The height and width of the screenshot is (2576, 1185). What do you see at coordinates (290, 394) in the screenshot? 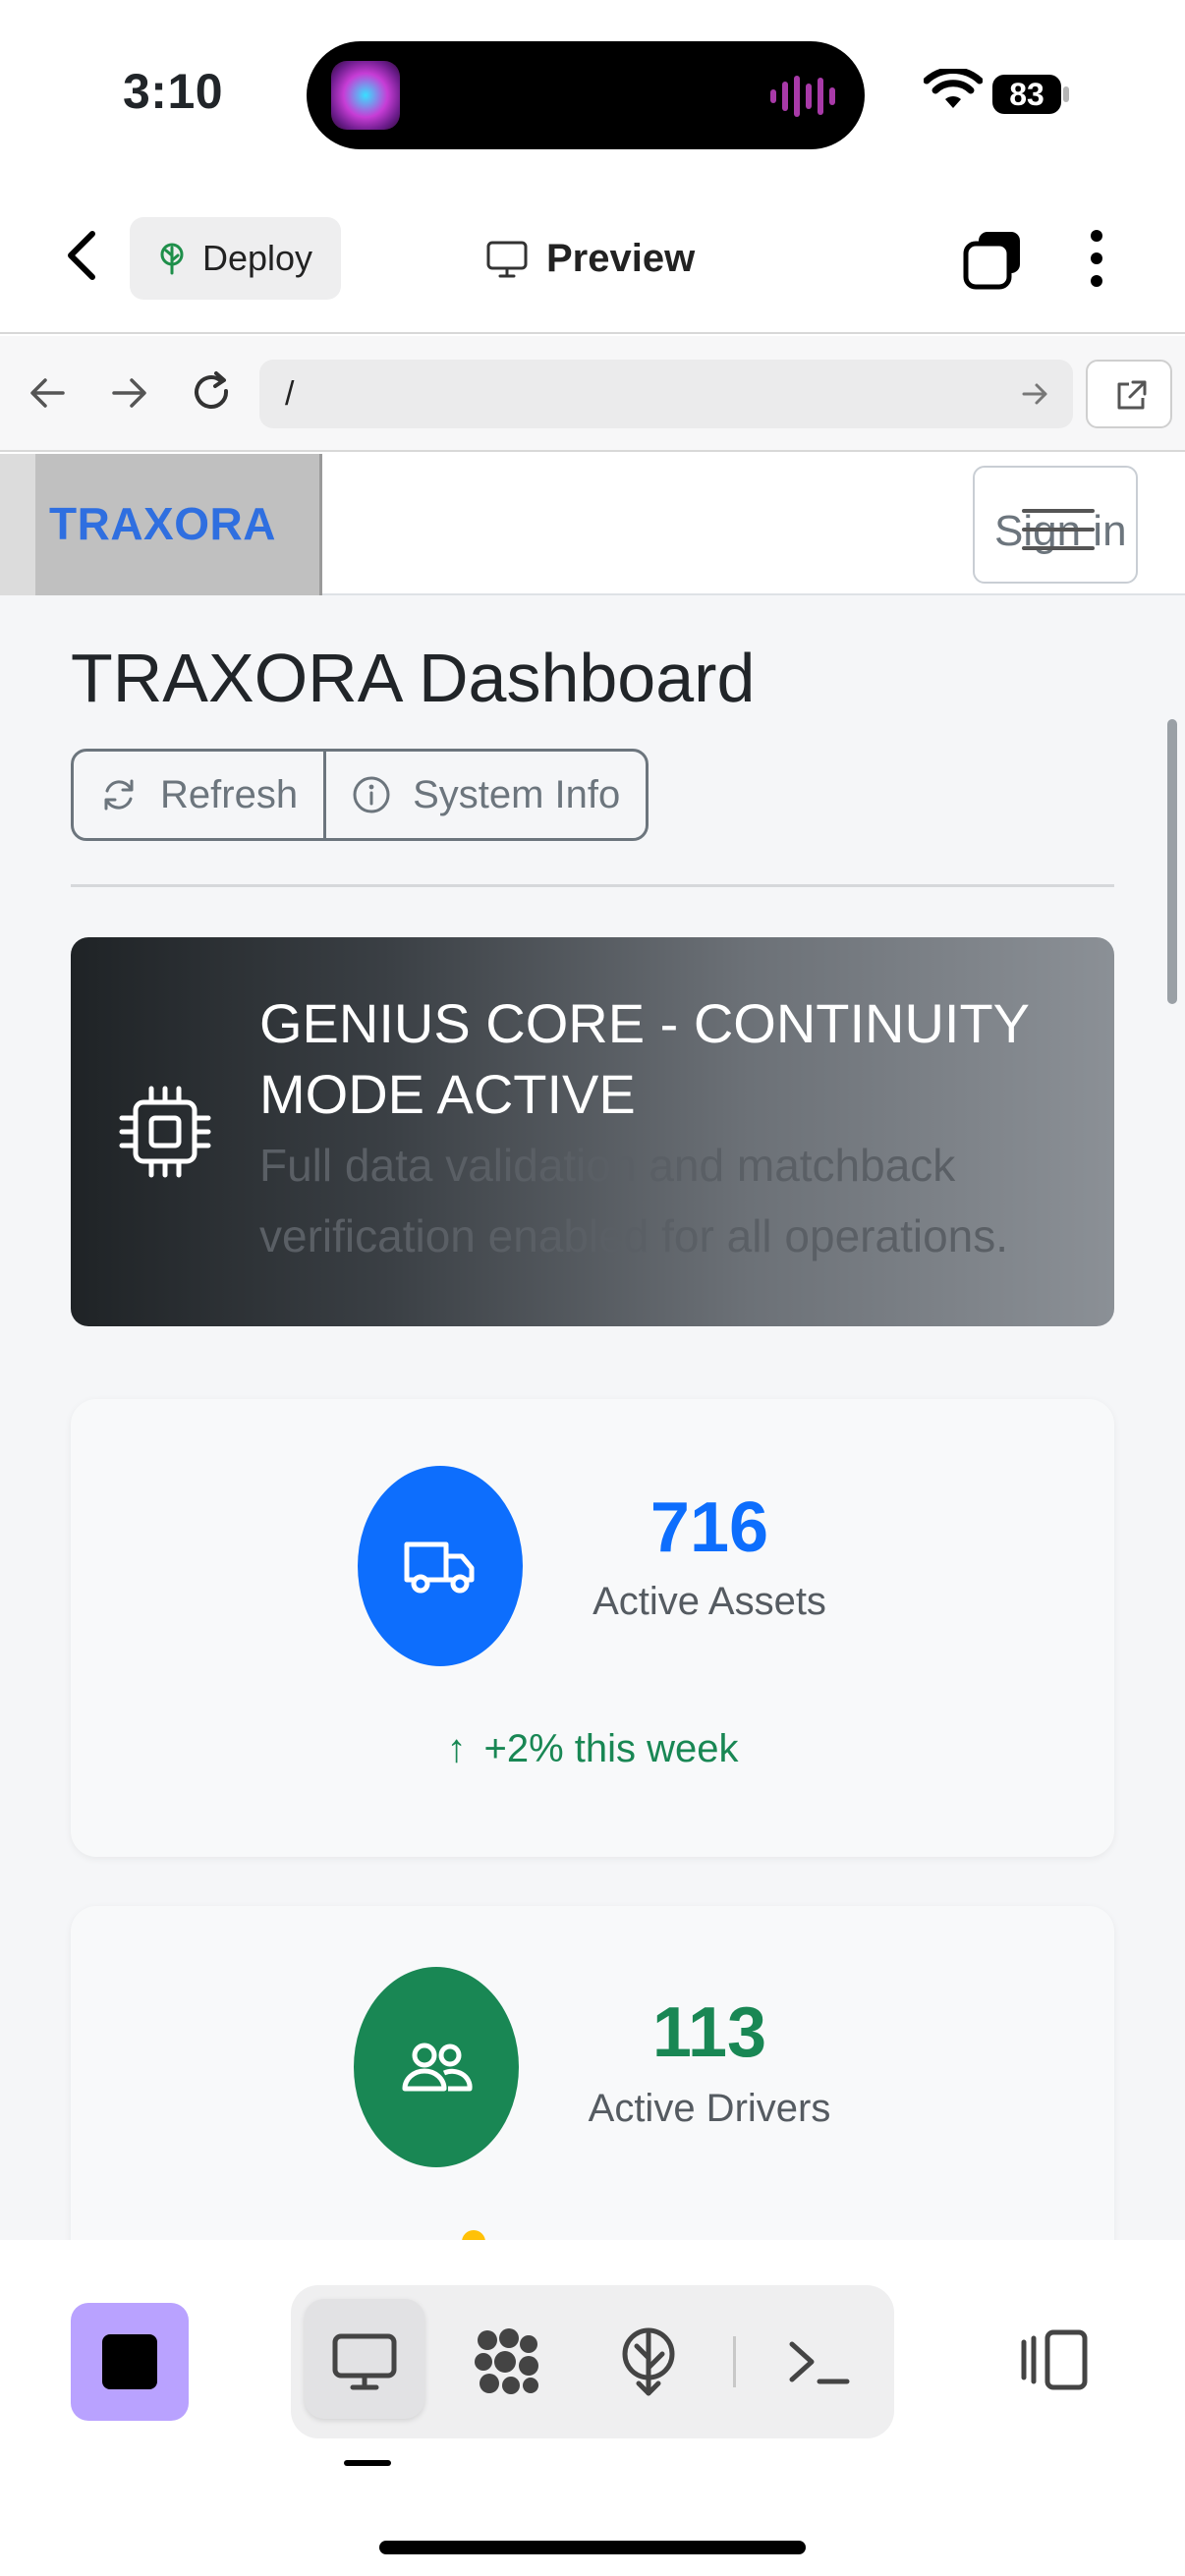
I see `url-text: /` at bounding box center [290, 394].